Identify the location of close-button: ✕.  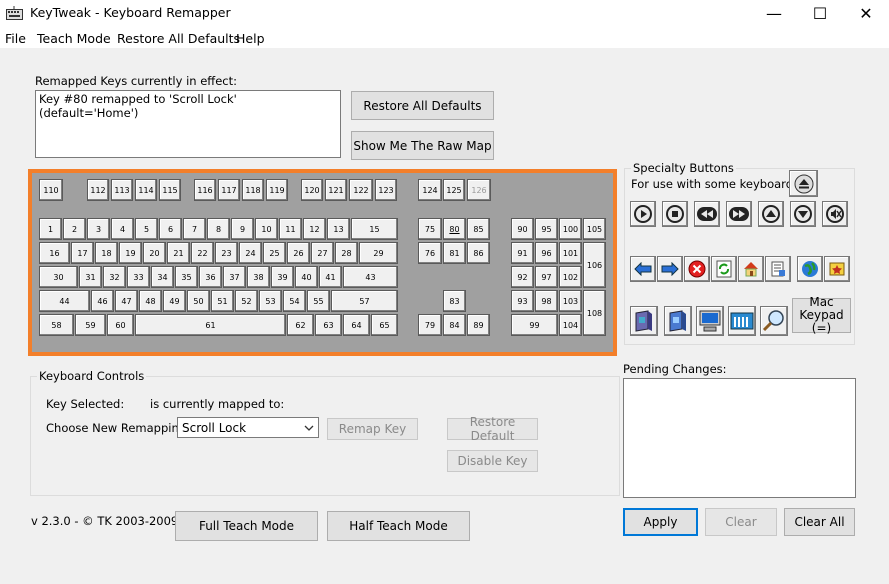
(866, 14).